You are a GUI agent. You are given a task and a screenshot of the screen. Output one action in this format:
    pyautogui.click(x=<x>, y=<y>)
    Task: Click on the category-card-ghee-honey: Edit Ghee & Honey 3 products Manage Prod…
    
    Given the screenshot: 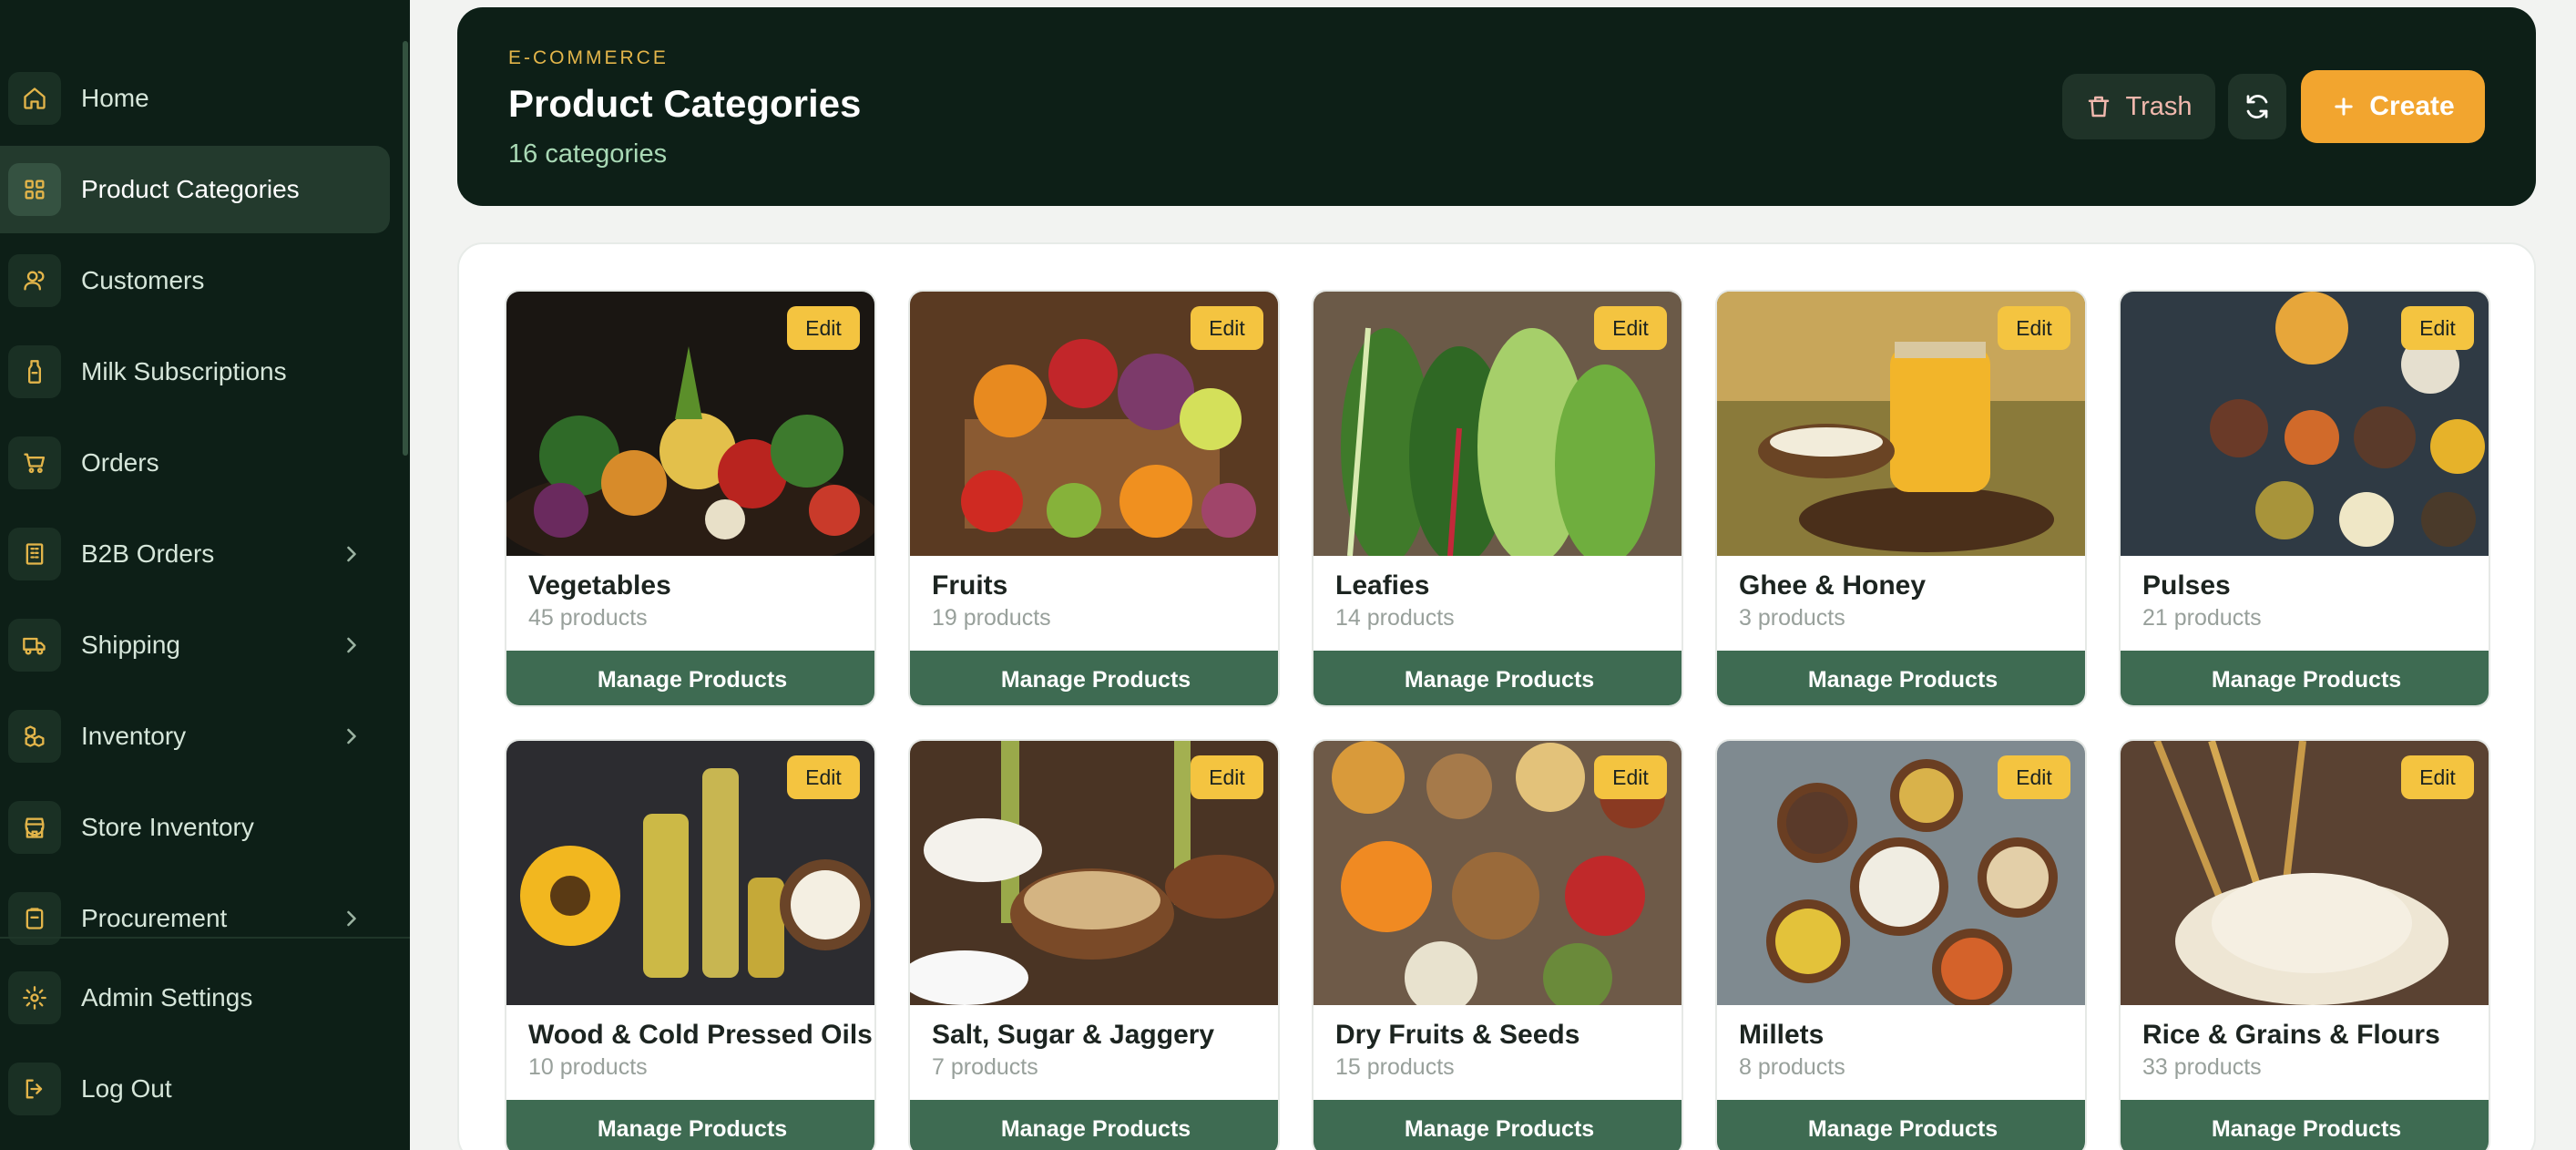 What is the action you would take?
    pyautogui.click(x=1901, y=498)
    